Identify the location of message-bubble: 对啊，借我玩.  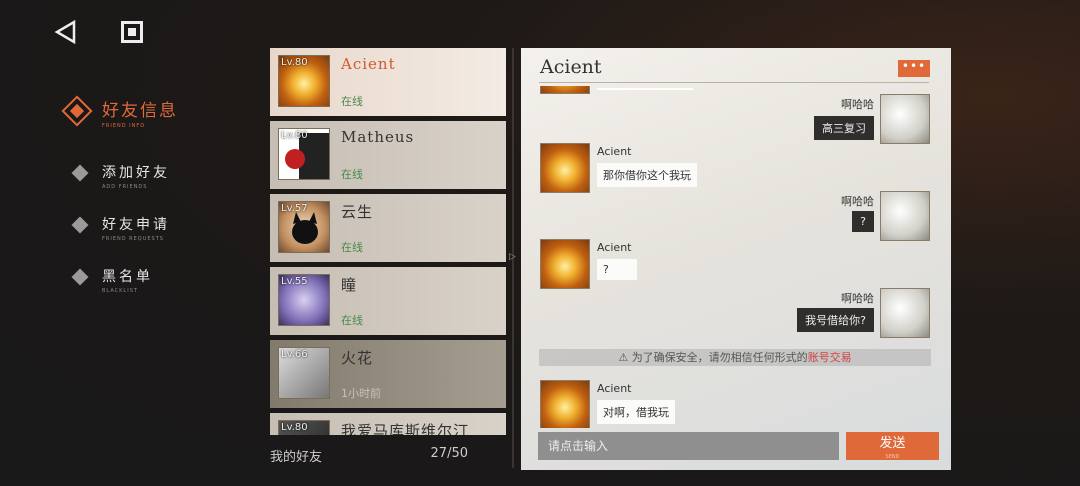
(636, 412).